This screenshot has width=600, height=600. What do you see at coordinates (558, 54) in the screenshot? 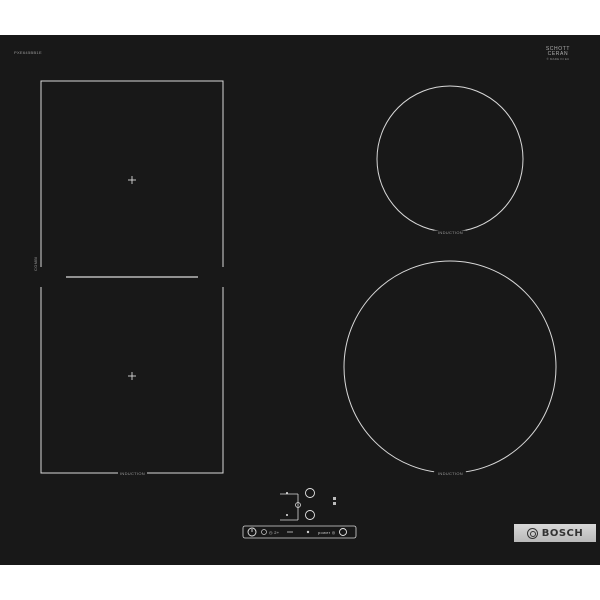
I see `glass-brand-logo: SCHOTT CERAN ® MADE IN EU` at bounding box center [558, 54].